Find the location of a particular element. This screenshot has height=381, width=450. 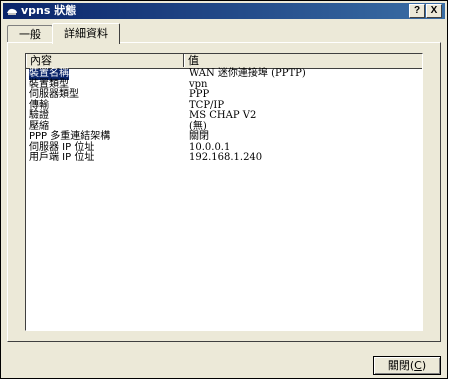

list-header: 內容 值 is located at coordinates (224, 61).